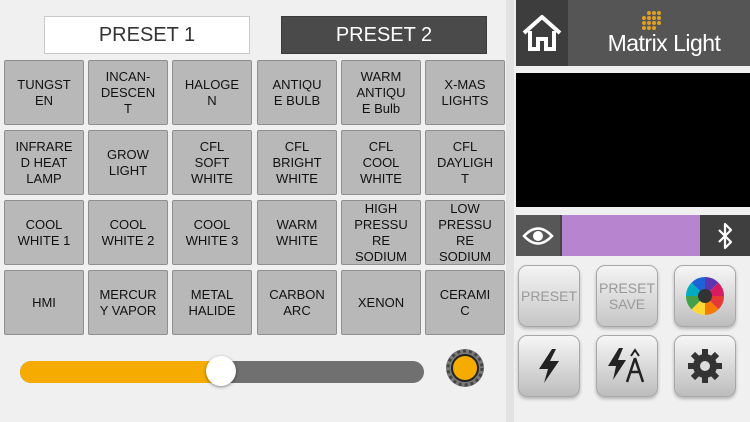 Image resolution: width=750 pixels, height=422 pixels. Describe the element at coordinates (212, 162) in the screenshot. I see `preset-cell: CFL SOFT WHITE` at that location.